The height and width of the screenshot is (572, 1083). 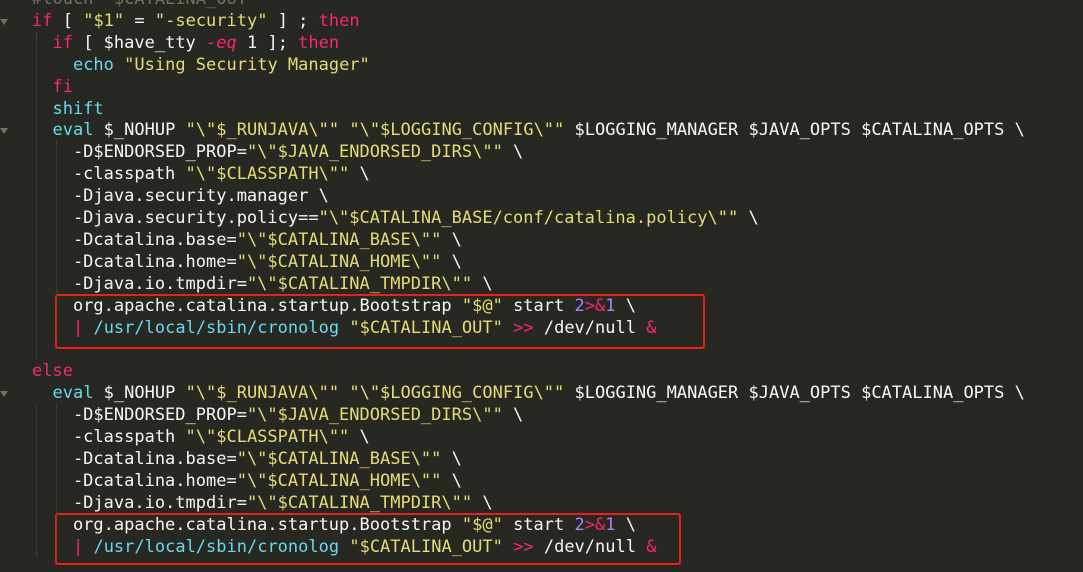 I want to click on highlight-box-else-branch, so click(x=368, y=539).